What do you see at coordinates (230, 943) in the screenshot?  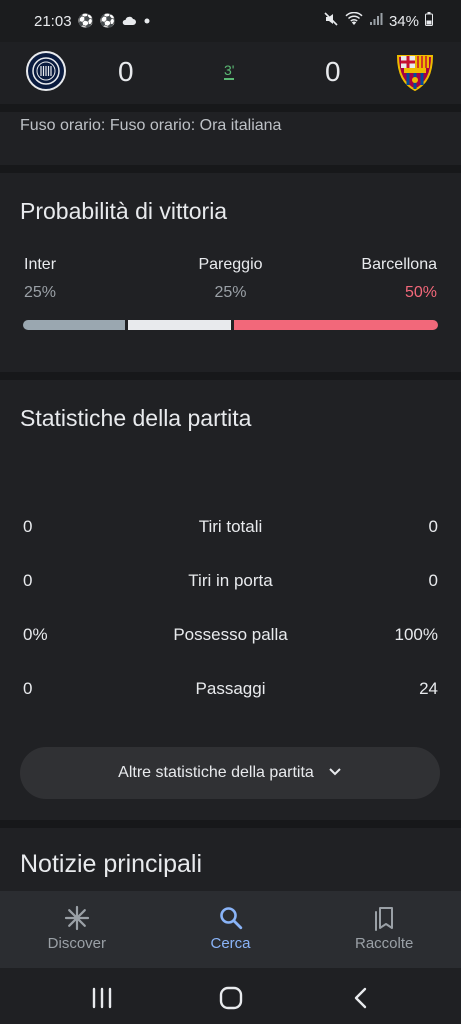 I see `nav-search-label: Cerca` at bounding box center [230, 943].